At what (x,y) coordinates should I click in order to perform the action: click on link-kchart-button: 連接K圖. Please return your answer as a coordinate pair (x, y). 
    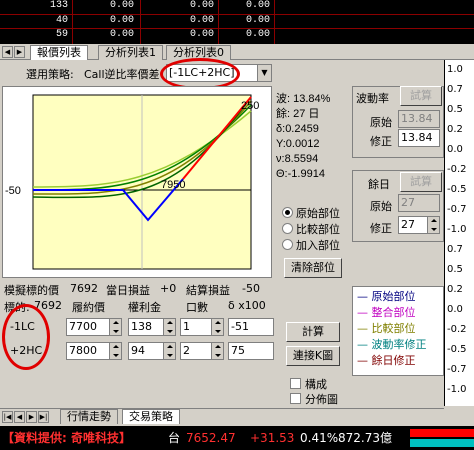
    Looking at the image, I should click on (313, 356).